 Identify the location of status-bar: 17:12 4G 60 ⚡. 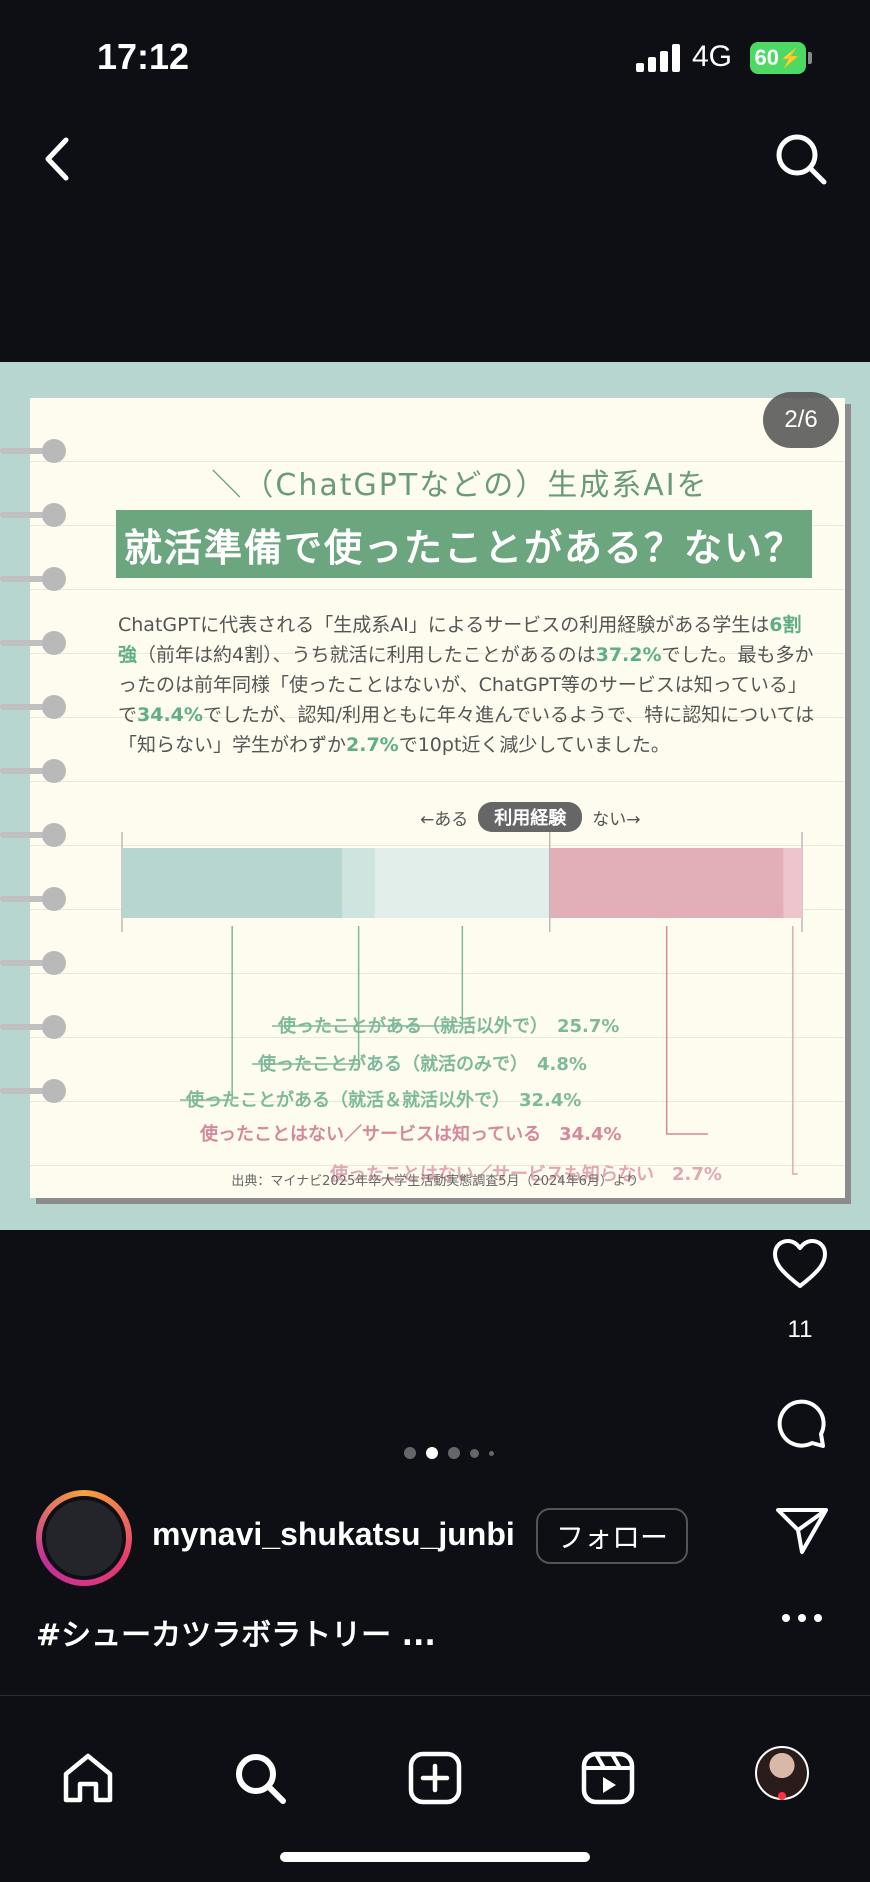
(435, 55).